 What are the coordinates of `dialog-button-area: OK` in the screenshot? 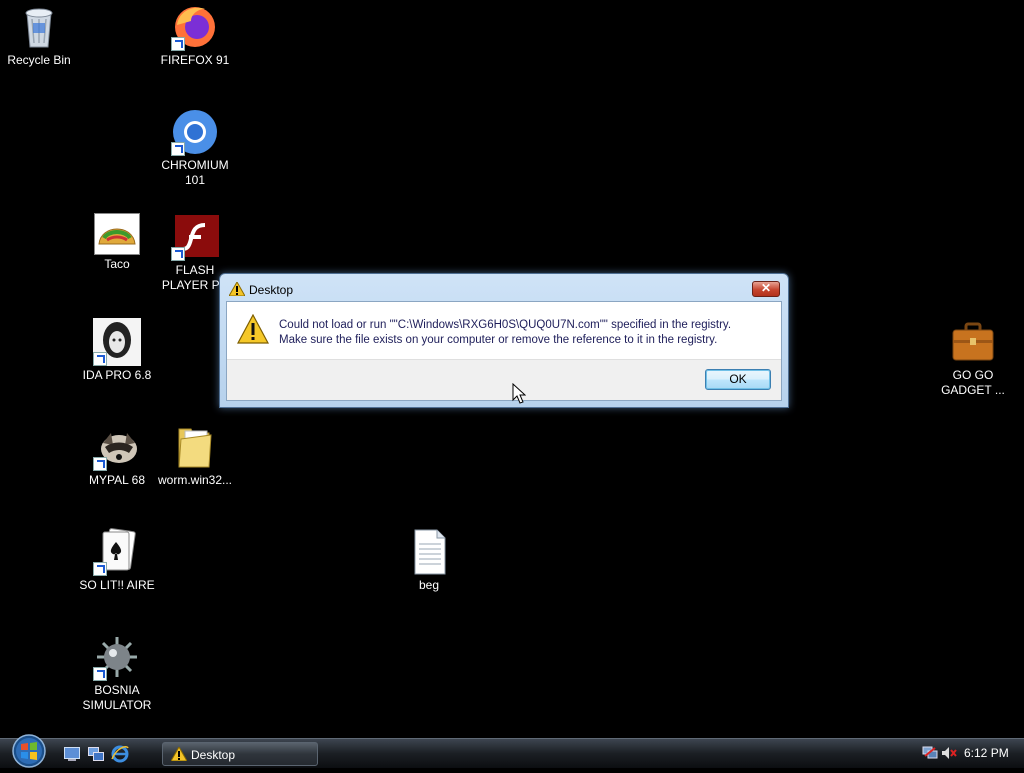 It's located at (504, 379).